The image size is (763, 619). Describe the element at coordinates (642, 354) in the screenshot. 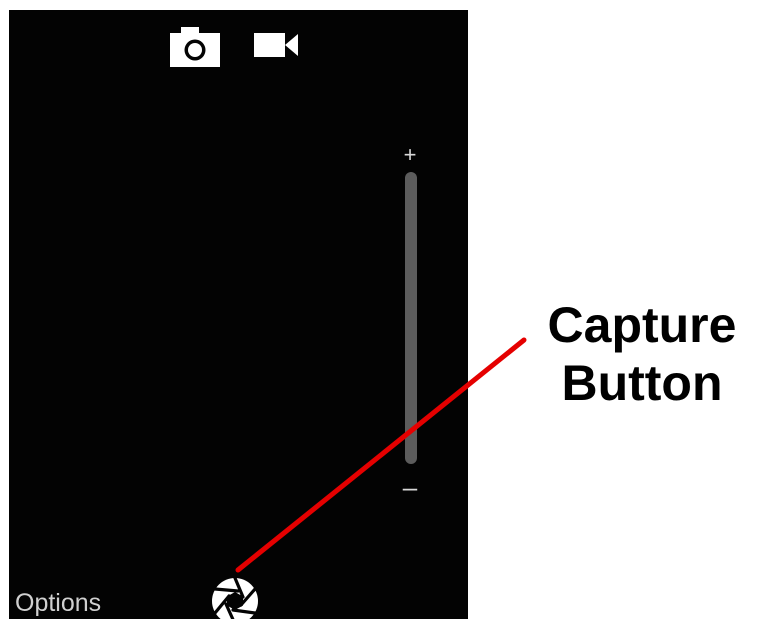

I see `capture-button-callout: Capture Button` at that location.